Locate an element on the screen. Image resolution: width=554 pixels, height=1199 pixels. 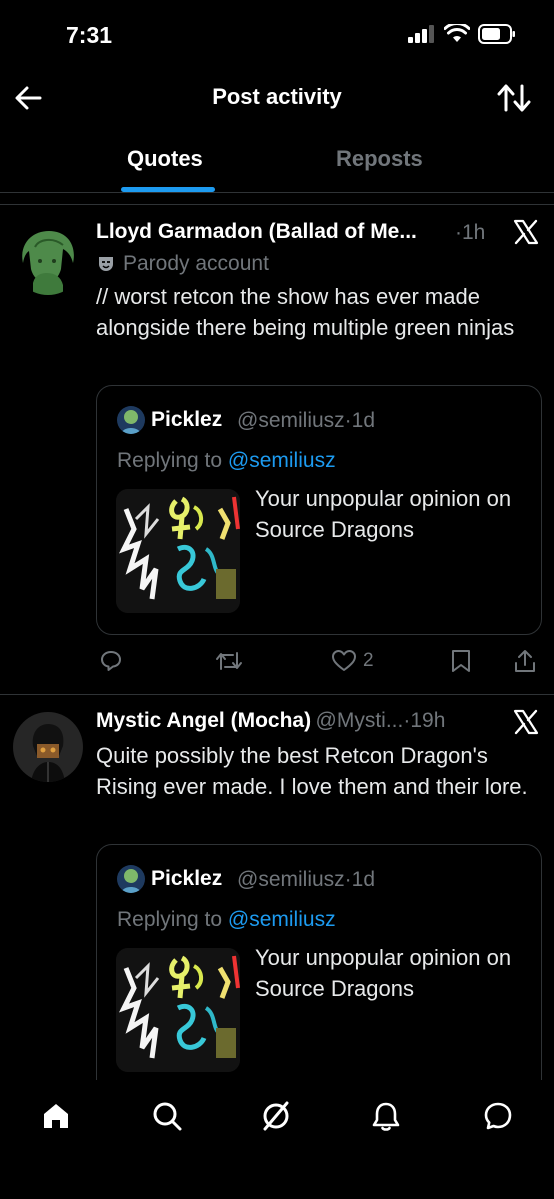
post-time-value: 1h is located at coordinates (474, 232).